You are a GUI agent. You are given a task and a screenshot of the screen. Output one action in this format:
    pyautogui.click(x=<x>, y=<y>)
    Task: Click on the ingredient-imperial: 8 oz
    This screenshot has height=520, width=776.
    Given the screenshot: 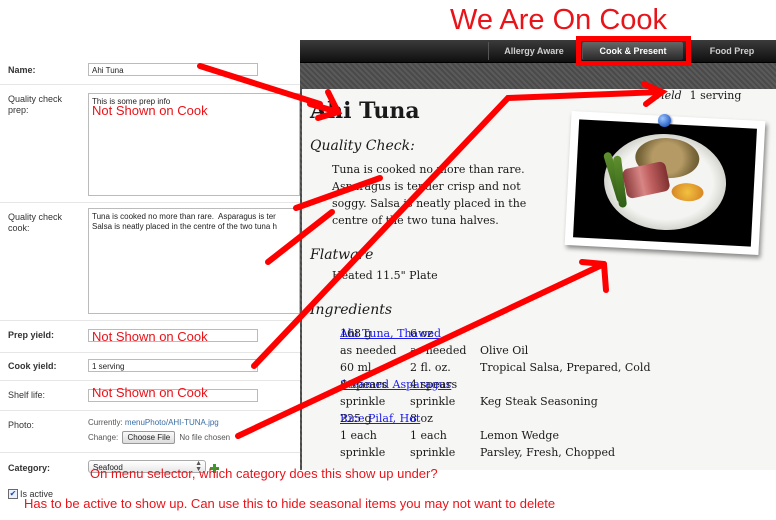 What is the action you would take?
    pyautogui.click(x=421, y=418)
    